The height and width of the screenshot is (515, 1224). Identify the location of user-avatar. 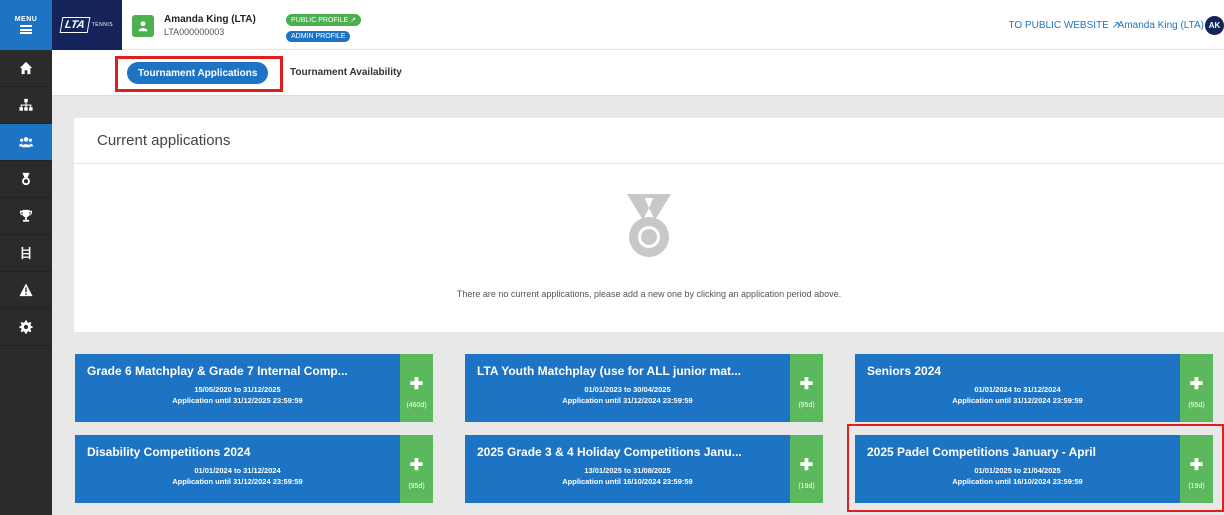
(143, 26).